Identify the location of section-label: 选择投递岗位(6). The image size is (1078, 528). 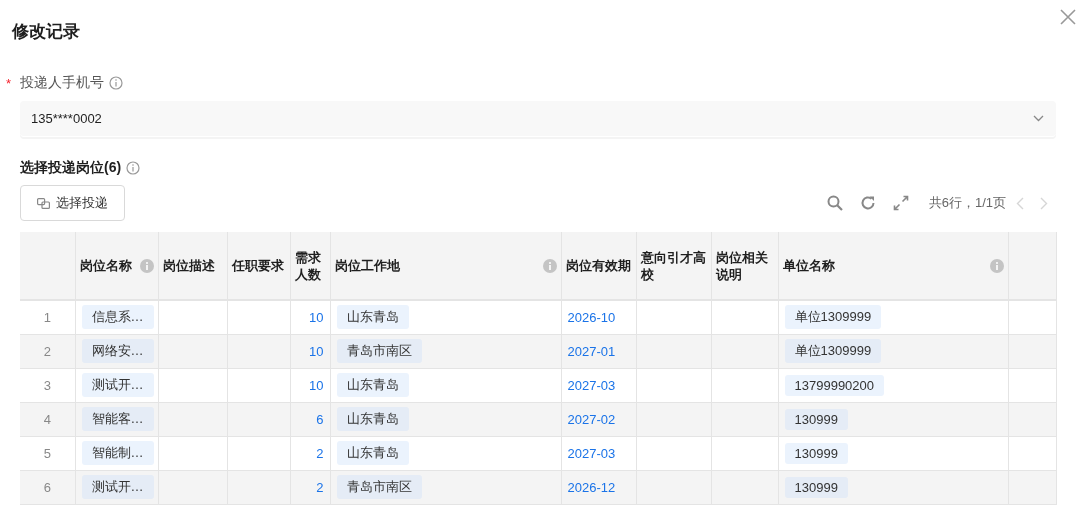
(71, 168).